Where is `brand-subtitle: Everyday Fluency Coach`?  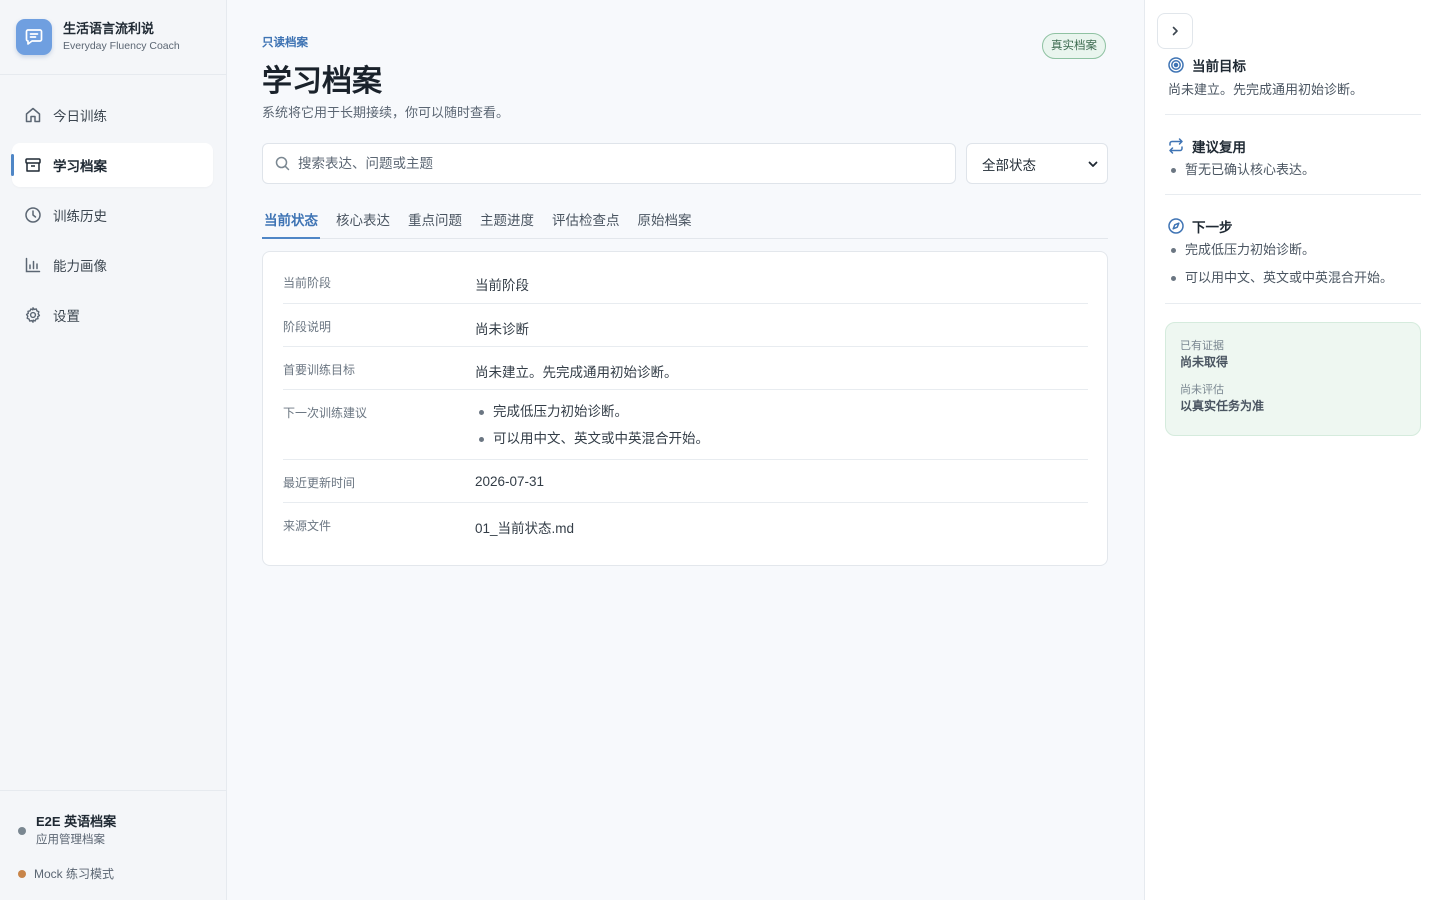 brand-subtitle: Everyday Fluency Coach is located at coordinates (121, 46).